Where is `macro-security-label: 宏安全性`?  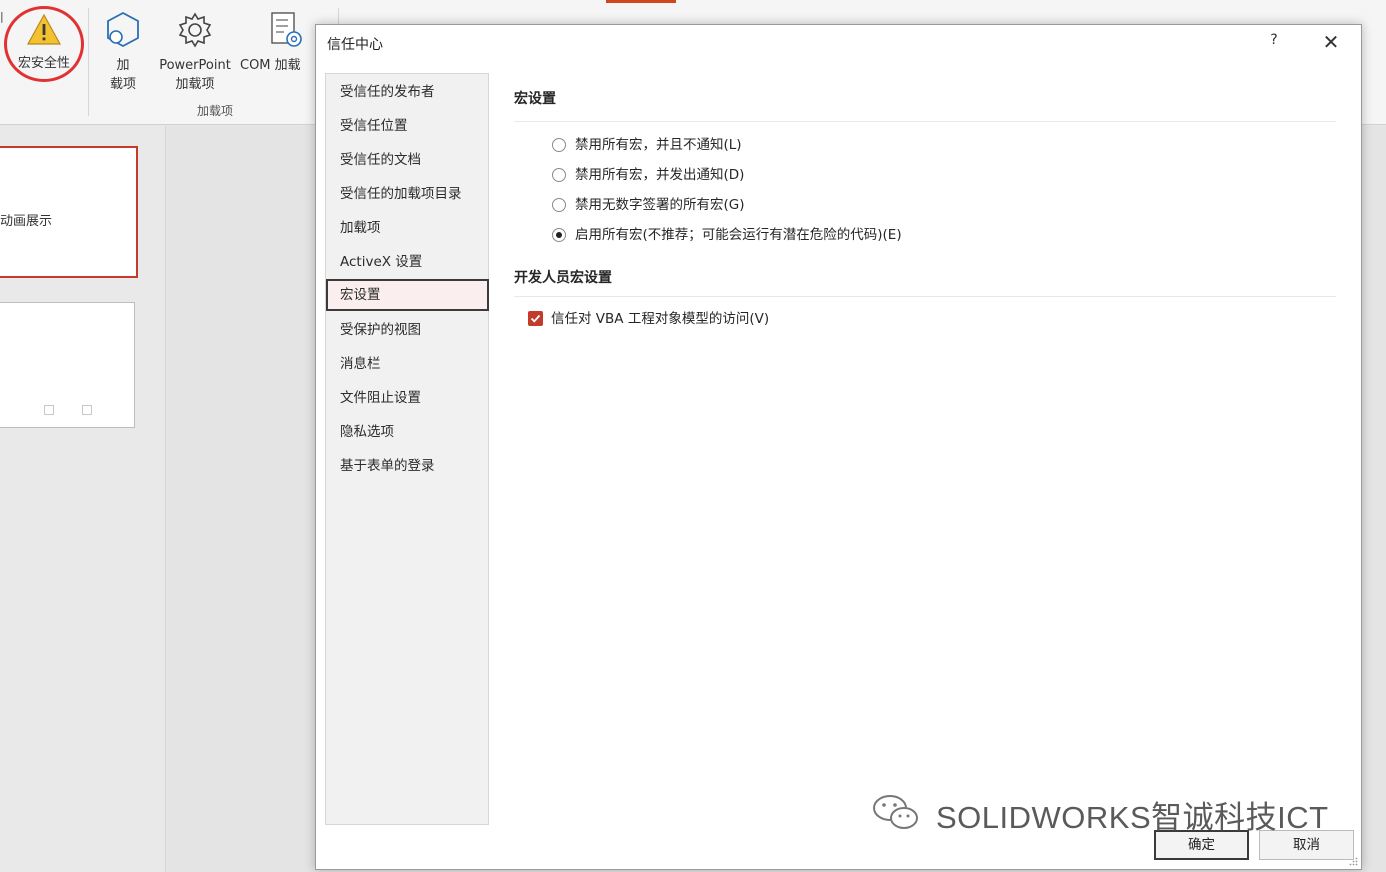 macro-security-label: 宏安全性 is located at coordinates (43, 63).